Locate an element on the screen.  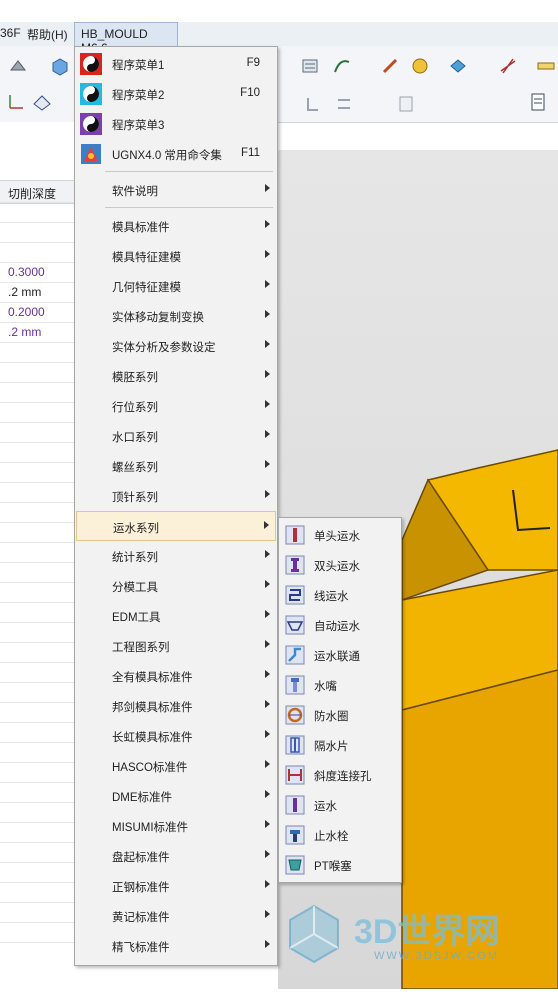
submenu-item-label: 单头运水 is located at coordinates (337, 537).